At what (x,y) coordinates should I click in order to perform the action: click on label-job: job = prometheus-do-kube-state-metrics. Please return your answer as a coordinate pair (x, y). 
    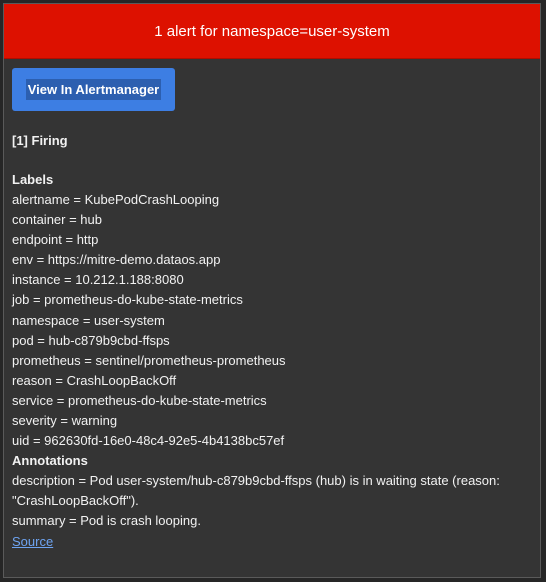
    Looking at the image, I should click on (127, 300).